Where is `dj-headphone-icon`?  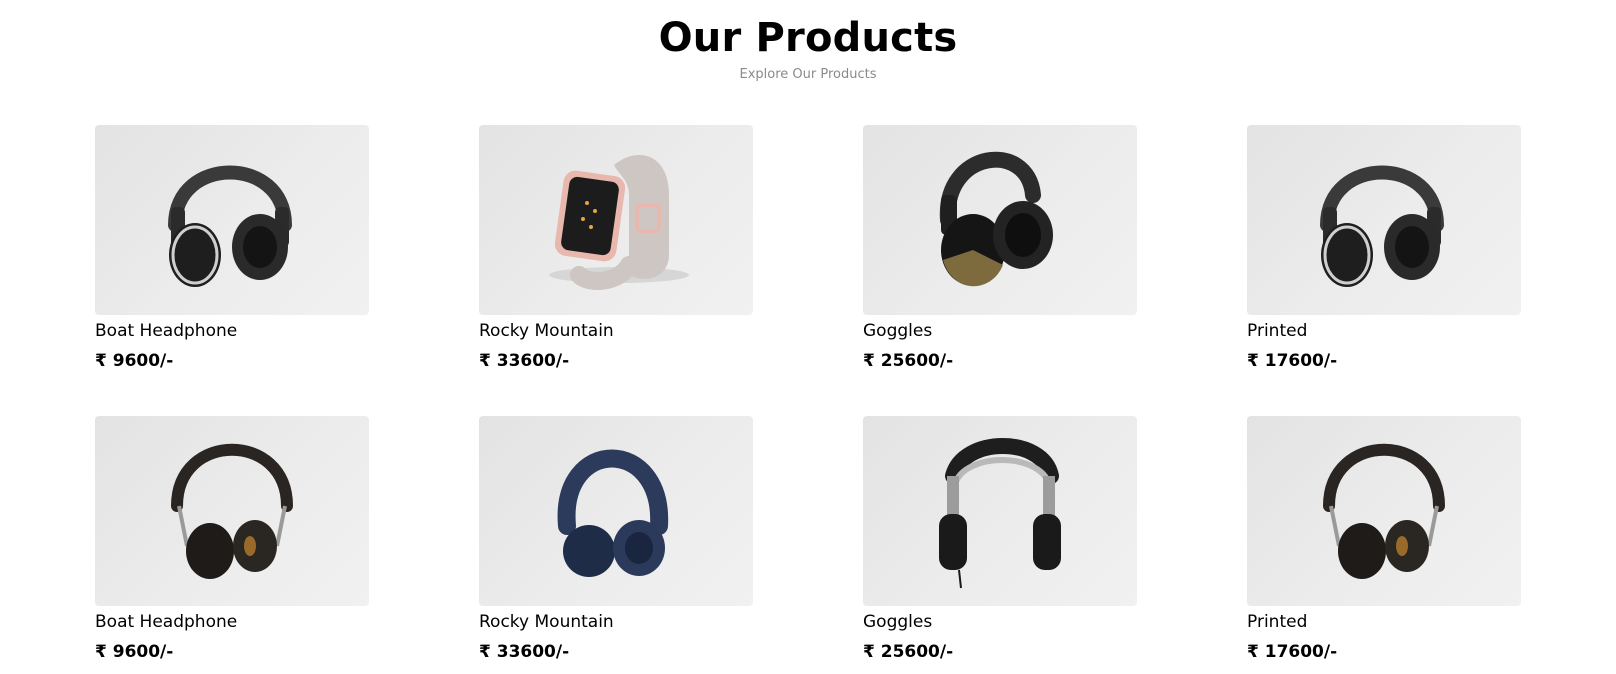
dj-headphone-icon is located at coordinates (996, 219).